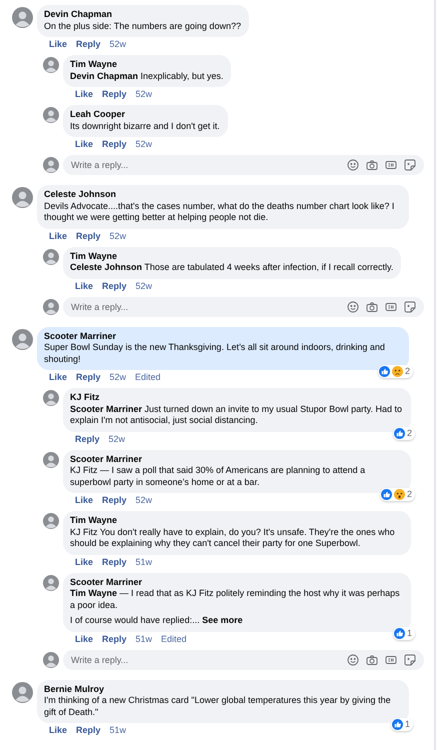 The height and width of the screenshot is (750, 440). Describe the element at coordinates (222, 620) in the screenshot. I see `see-more-link: See more` at that location.